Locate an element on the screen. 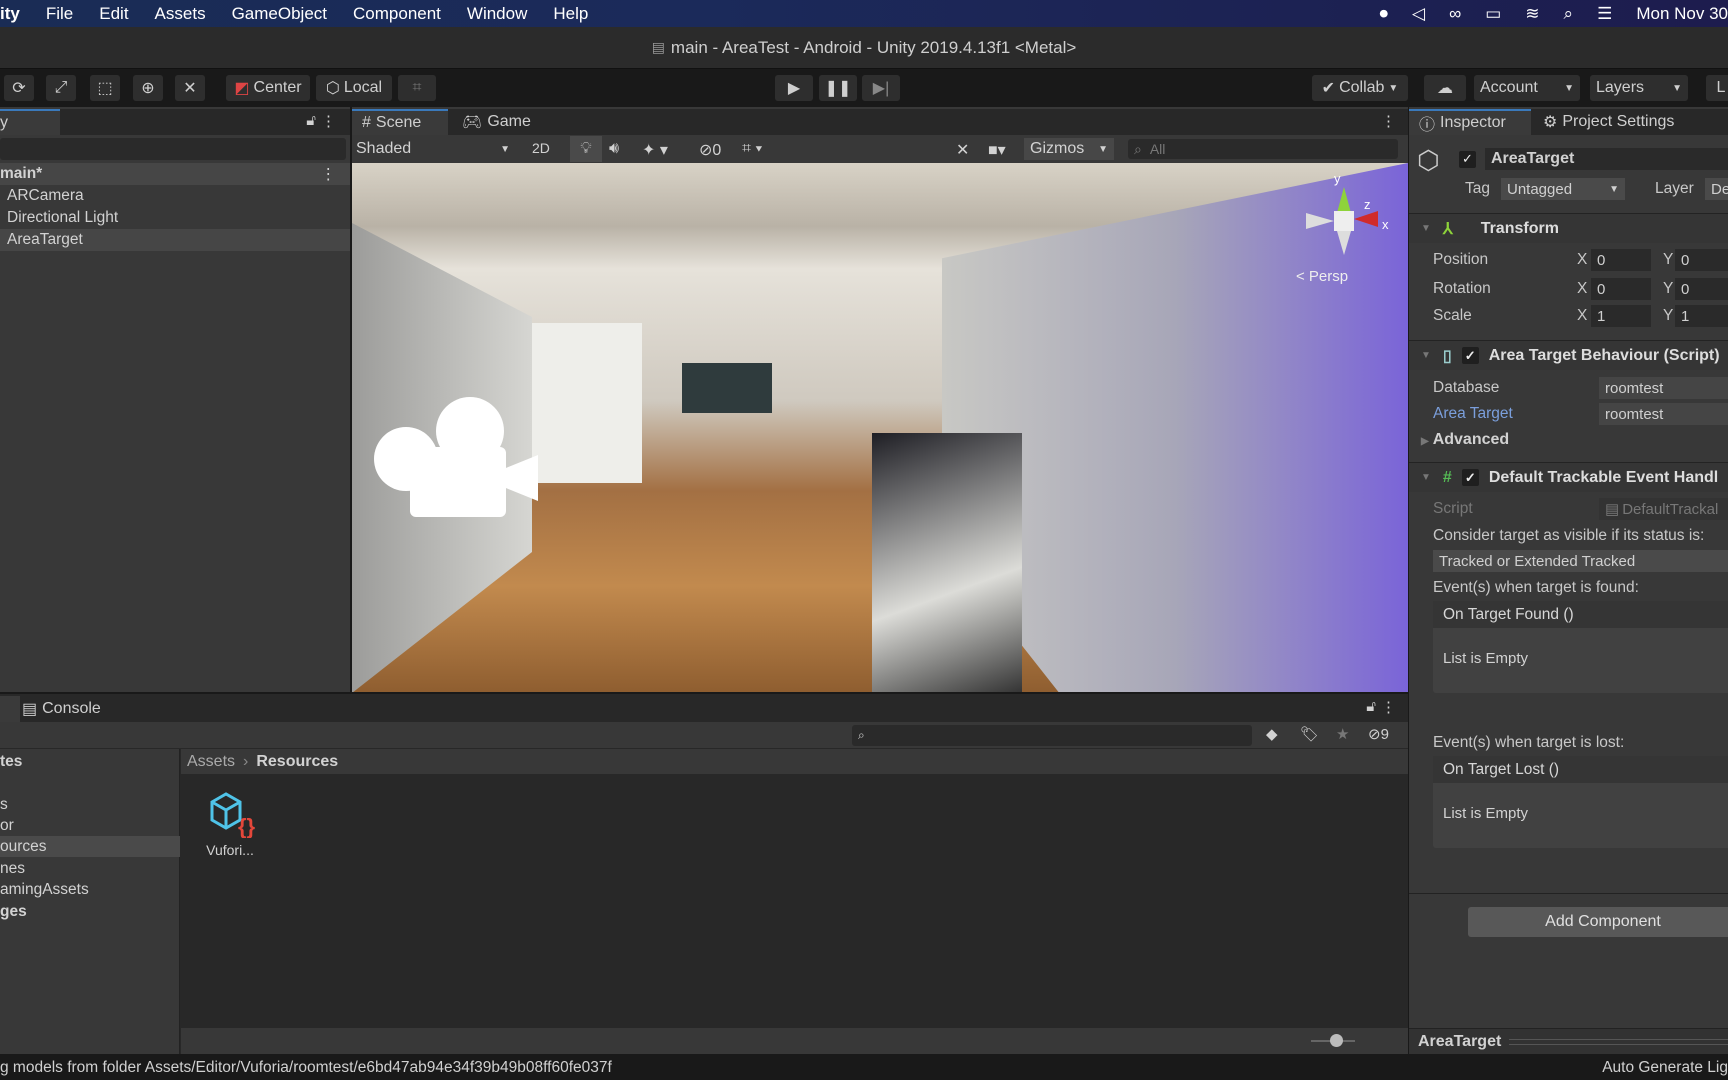 The image size is (1728, 1080). unity-icon: ◁ is located at coordinates (1418, 14).